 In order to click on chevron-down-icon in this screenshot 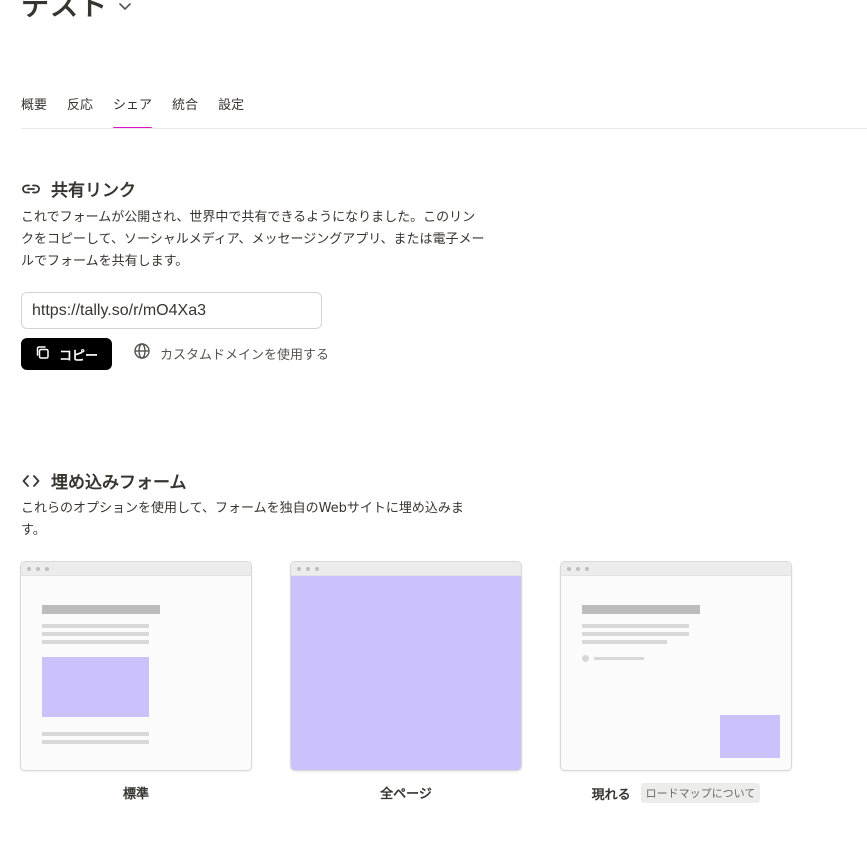, I will do `click(125, 9)`.